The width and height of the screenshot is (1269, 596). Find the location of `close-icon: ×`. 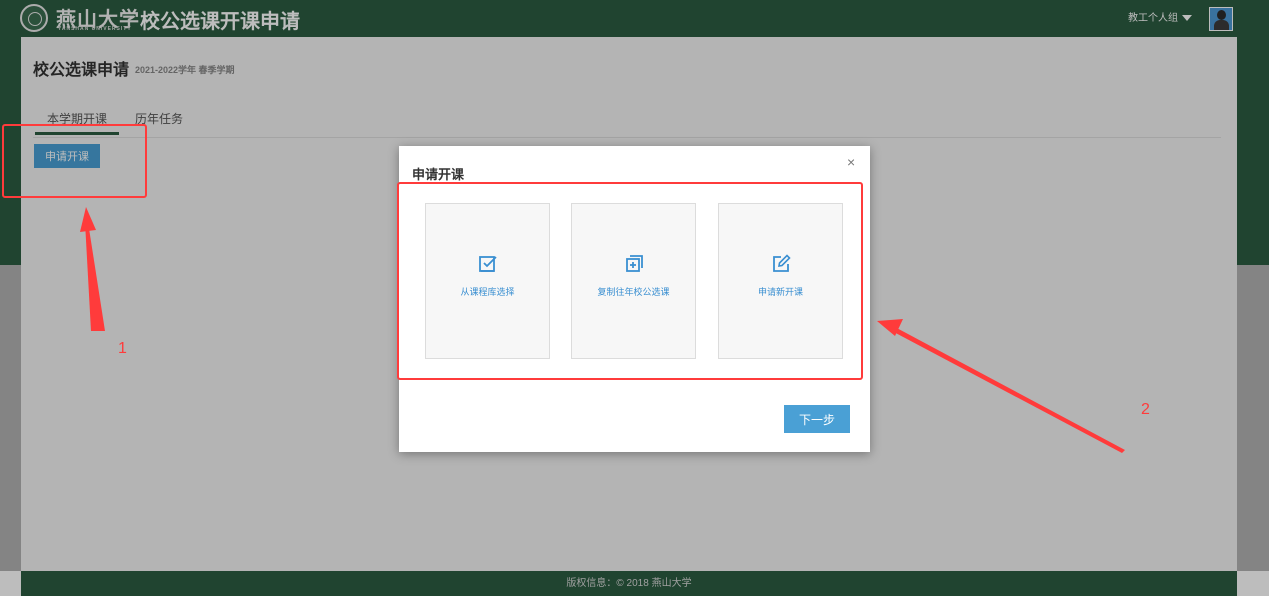

close-icon: × is located at coordinates (851, 162).